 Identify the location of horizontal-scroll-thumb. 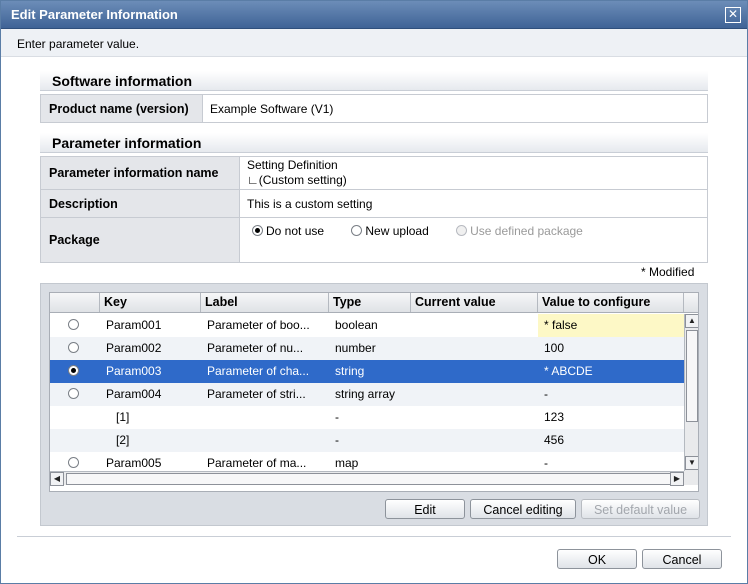
(371, 479).